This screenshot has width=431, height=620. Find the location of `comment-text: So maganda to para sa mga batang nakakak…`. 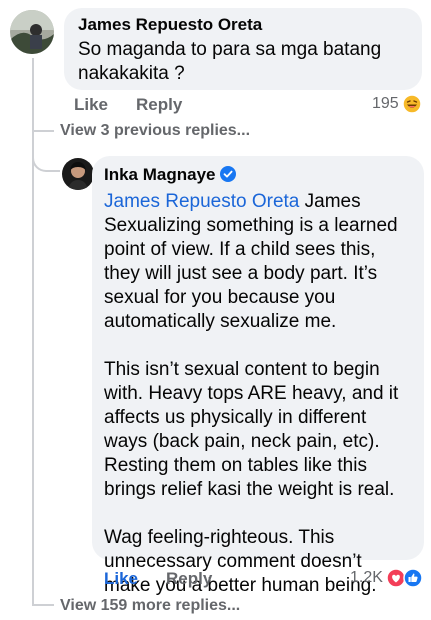

comment-text: So maganda to para sa mga batang nakakak… is located at coordinates (230, 61).